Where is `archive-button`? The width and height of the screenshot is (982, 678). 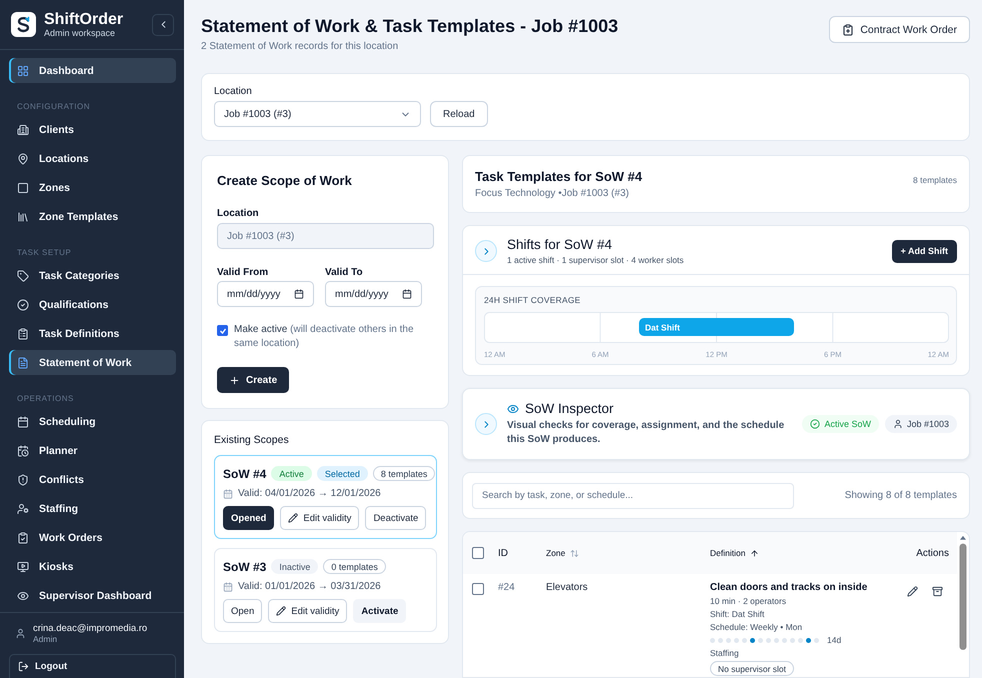 archive-button is located at coordinates (937, 591).